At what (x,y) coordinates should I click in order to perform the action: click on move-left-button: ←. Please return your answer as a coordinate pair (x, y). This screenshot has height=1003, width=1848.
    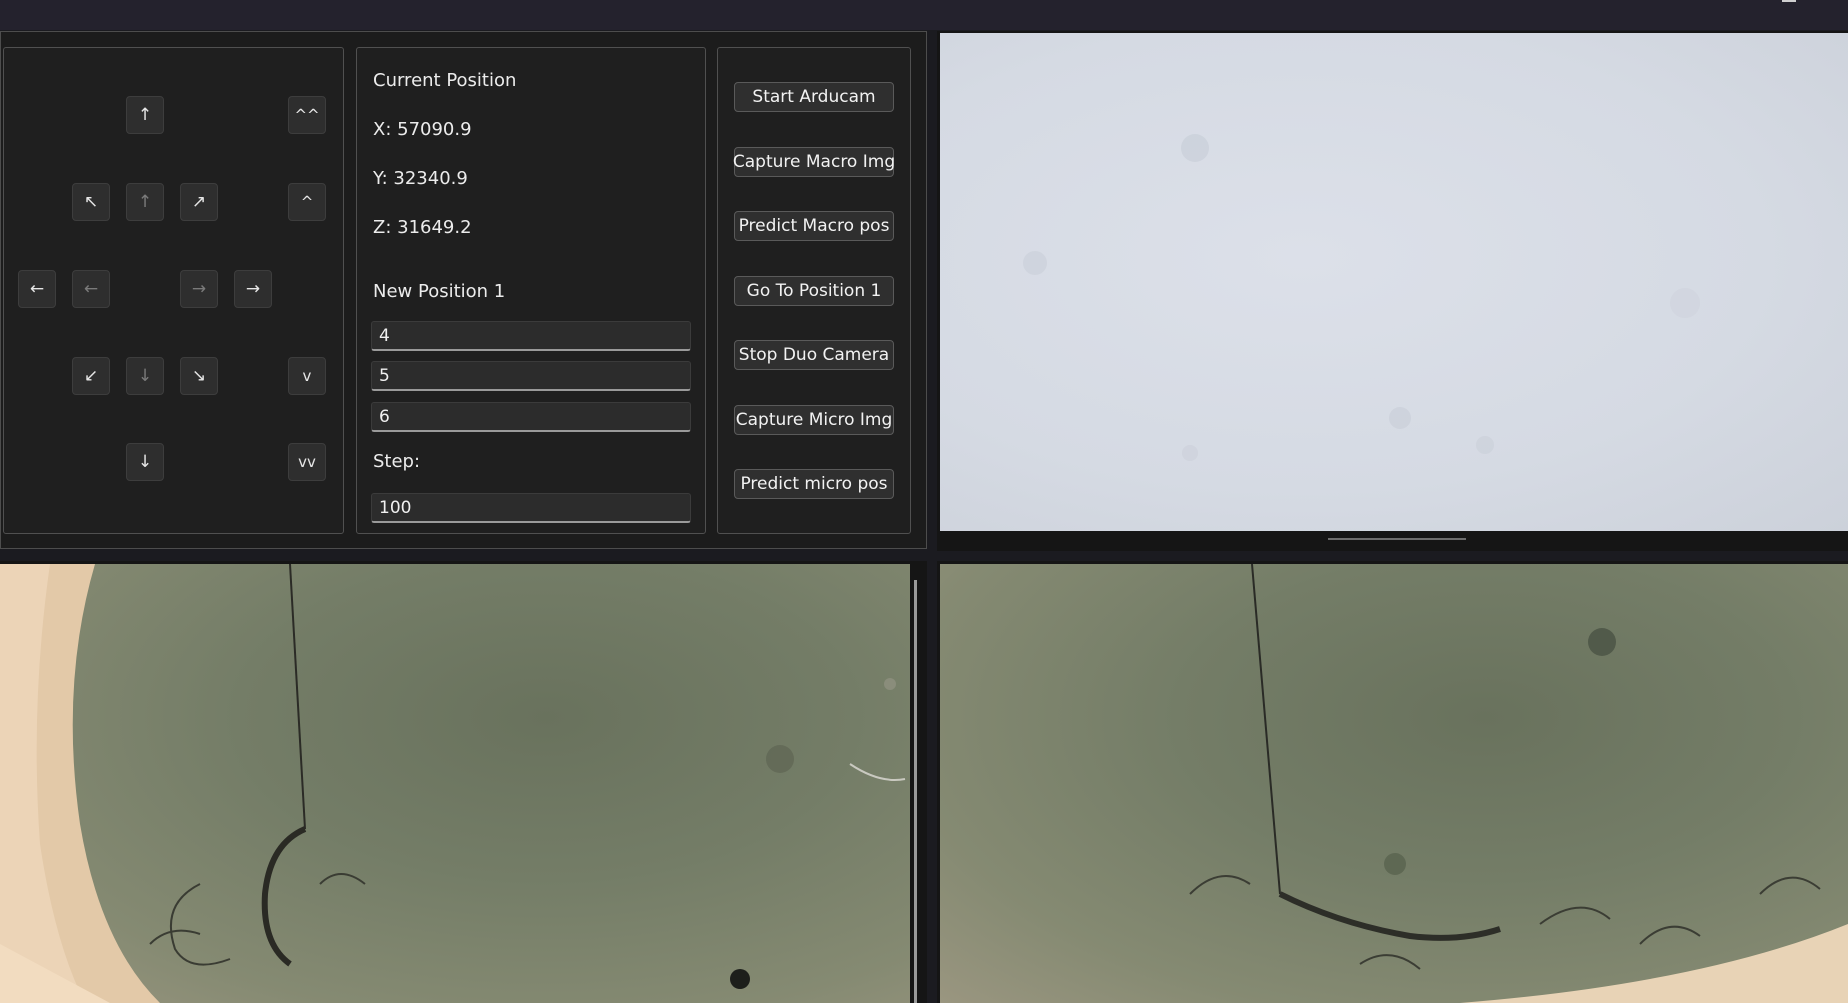
    Looking at the image, I should click on (37, 289).